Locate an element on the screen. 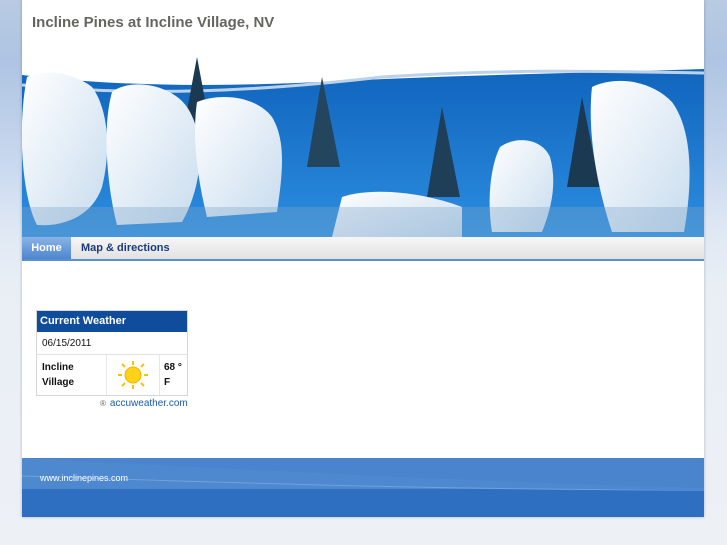  weather-row: Incline Village 68 ° F is located at coordinates (112, 375).